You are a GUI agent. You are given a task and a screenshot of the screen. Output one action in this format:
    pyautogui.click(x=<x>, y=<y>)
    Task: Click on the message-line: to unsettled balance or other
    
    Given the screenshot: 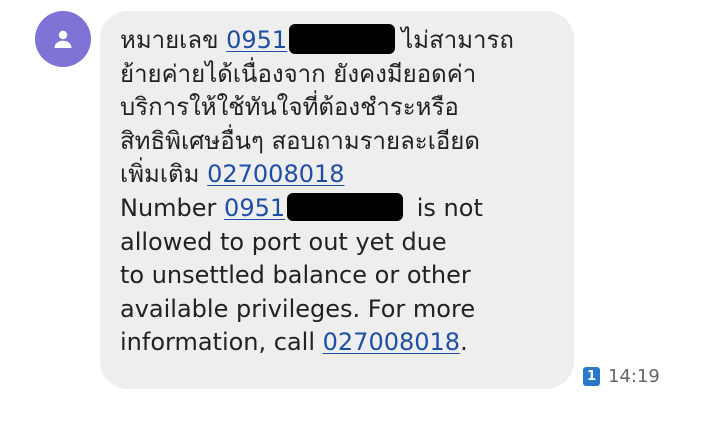 What is the action you would take?
    pyautogui.click(x=295, y=275)
    